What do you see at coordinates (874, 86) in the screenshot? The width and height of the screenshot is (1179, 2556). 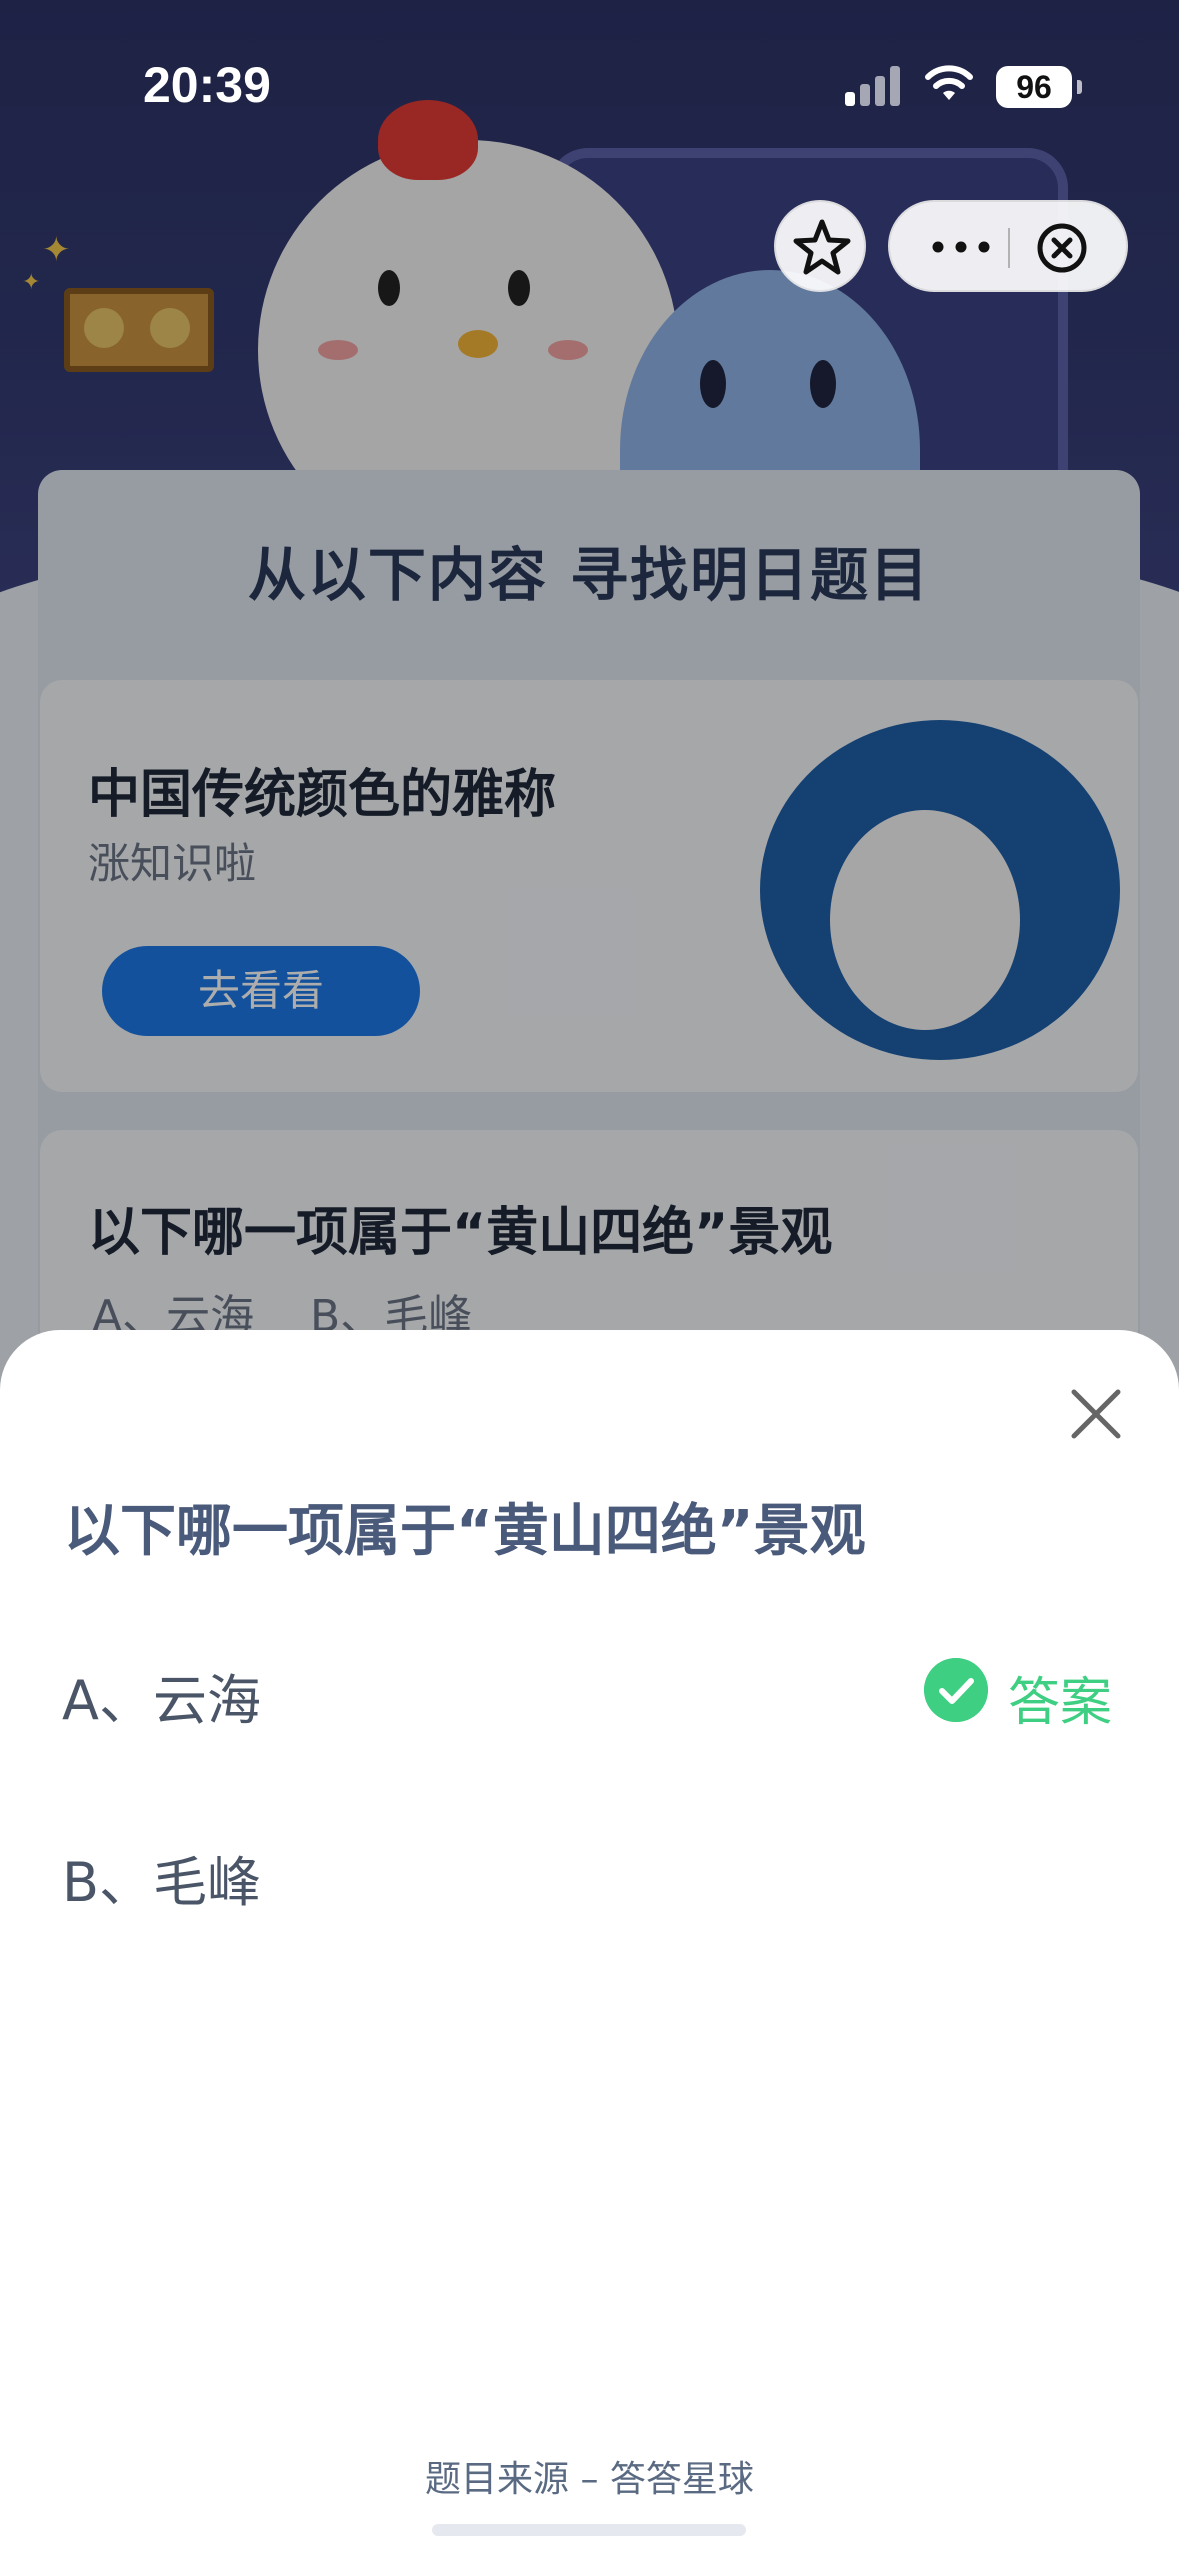 I see `cellular-signal-icon` at bounding box center [874, 86].